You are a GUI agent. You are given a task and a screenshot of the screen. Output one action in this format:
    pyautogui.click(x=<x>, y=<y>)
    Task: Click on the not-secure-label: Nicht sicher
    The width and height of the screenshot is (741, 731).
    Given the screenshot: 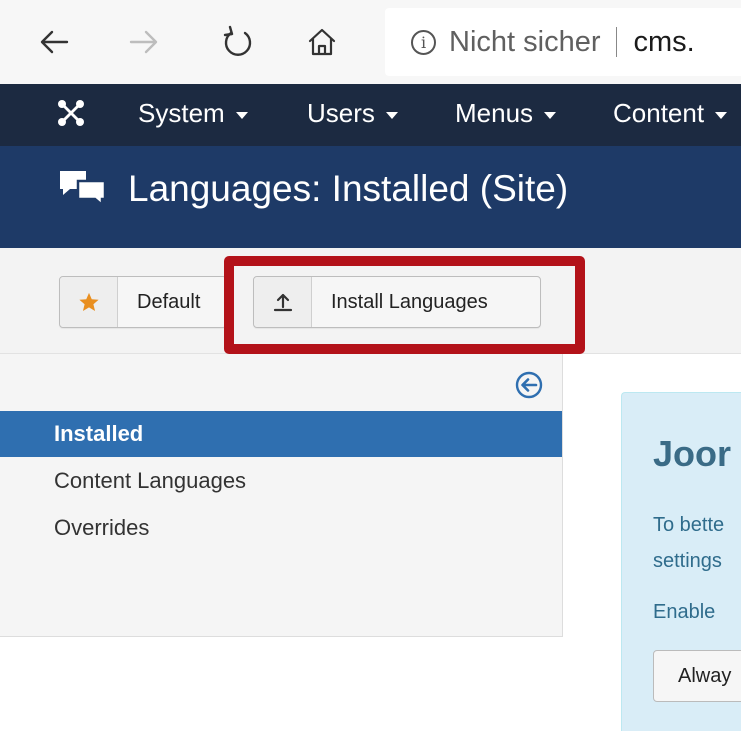 What is the action you would take?
    pyautogui.click(x=525, y=41)
    